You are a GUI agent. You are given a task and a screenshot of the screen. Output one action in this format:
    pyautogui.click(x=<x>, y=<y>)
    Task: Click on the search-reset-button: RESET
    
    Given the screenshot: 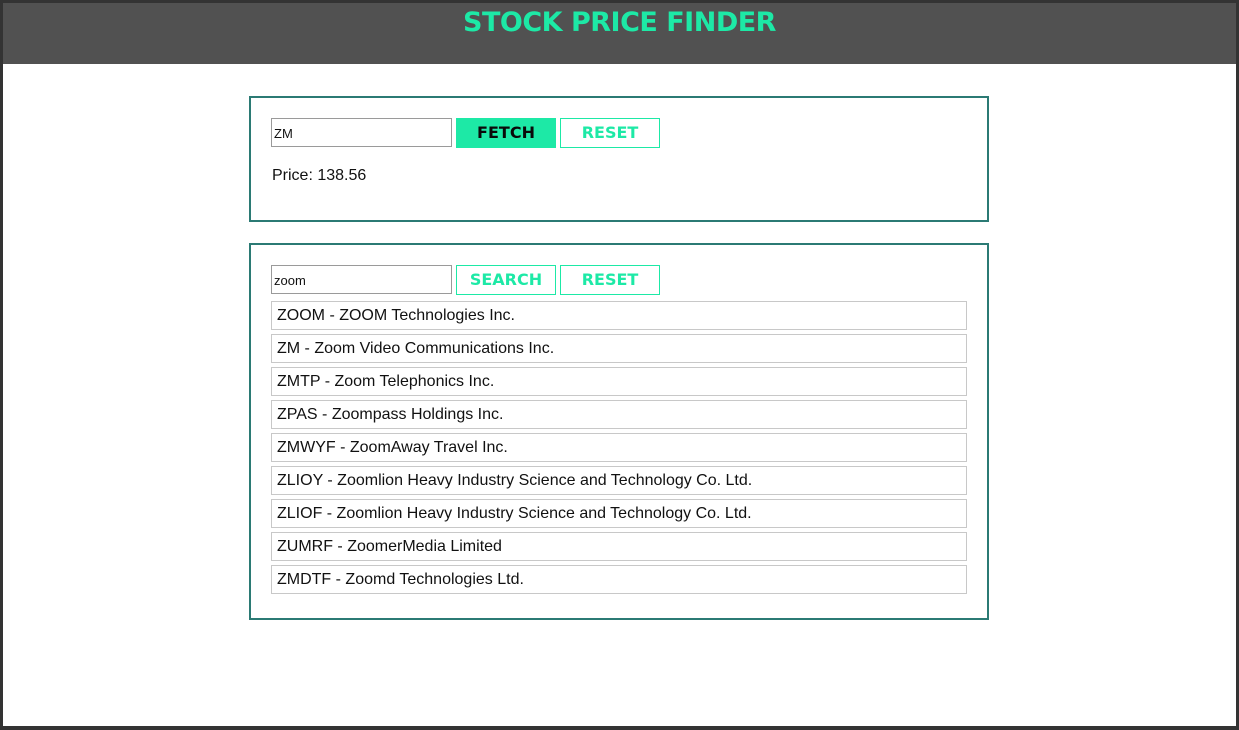 What is the action you would take?
    pyautogui.click(x=610, y=280)
    